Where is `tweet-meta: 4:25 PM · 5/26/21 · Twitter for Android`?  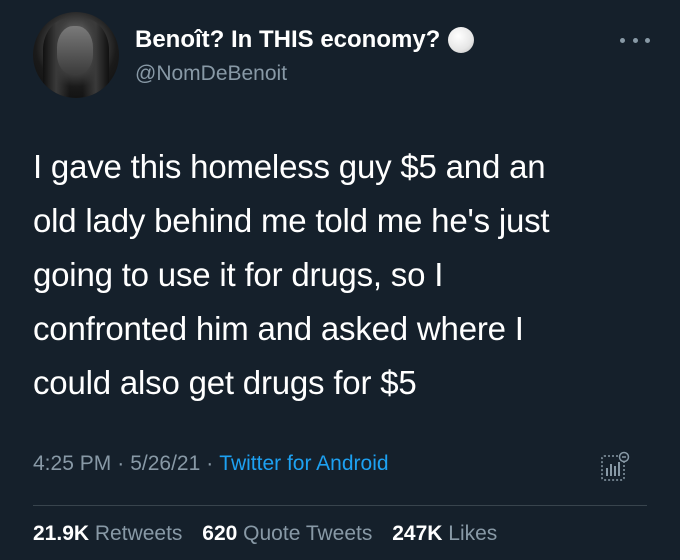 tweet-meta: 4:25 PM · 5/26/21 · Twitter for Android is located at coordinates (211, 464).